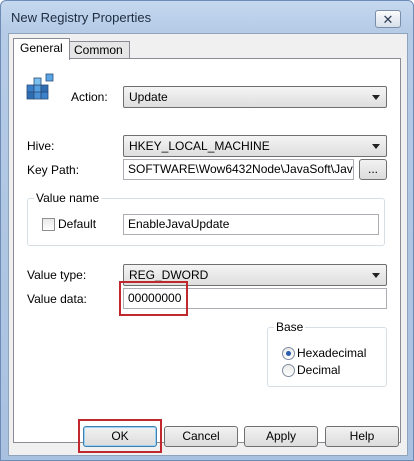 Image resolution: width=414 pixels, height=461 pixels. I want to click on close-button: ✕, so click(388, 19).